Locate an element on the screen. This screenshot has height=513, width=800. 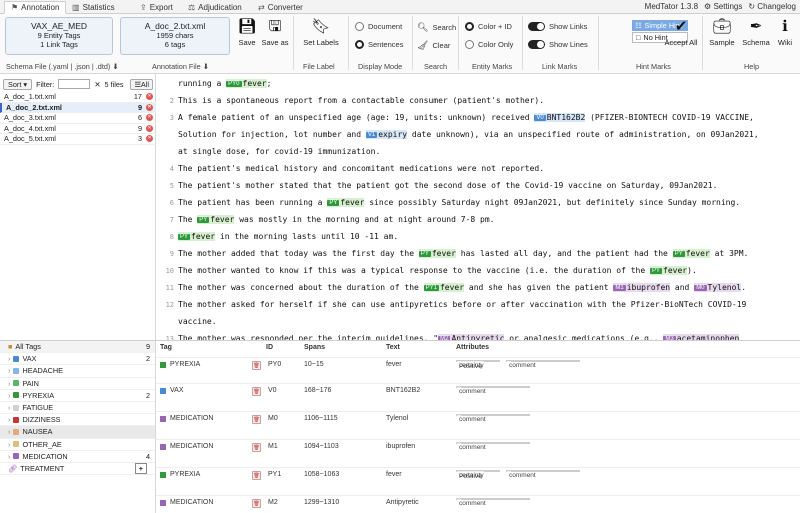
changelog-link: ↻ Changelog is located at coordinates (772, 6).